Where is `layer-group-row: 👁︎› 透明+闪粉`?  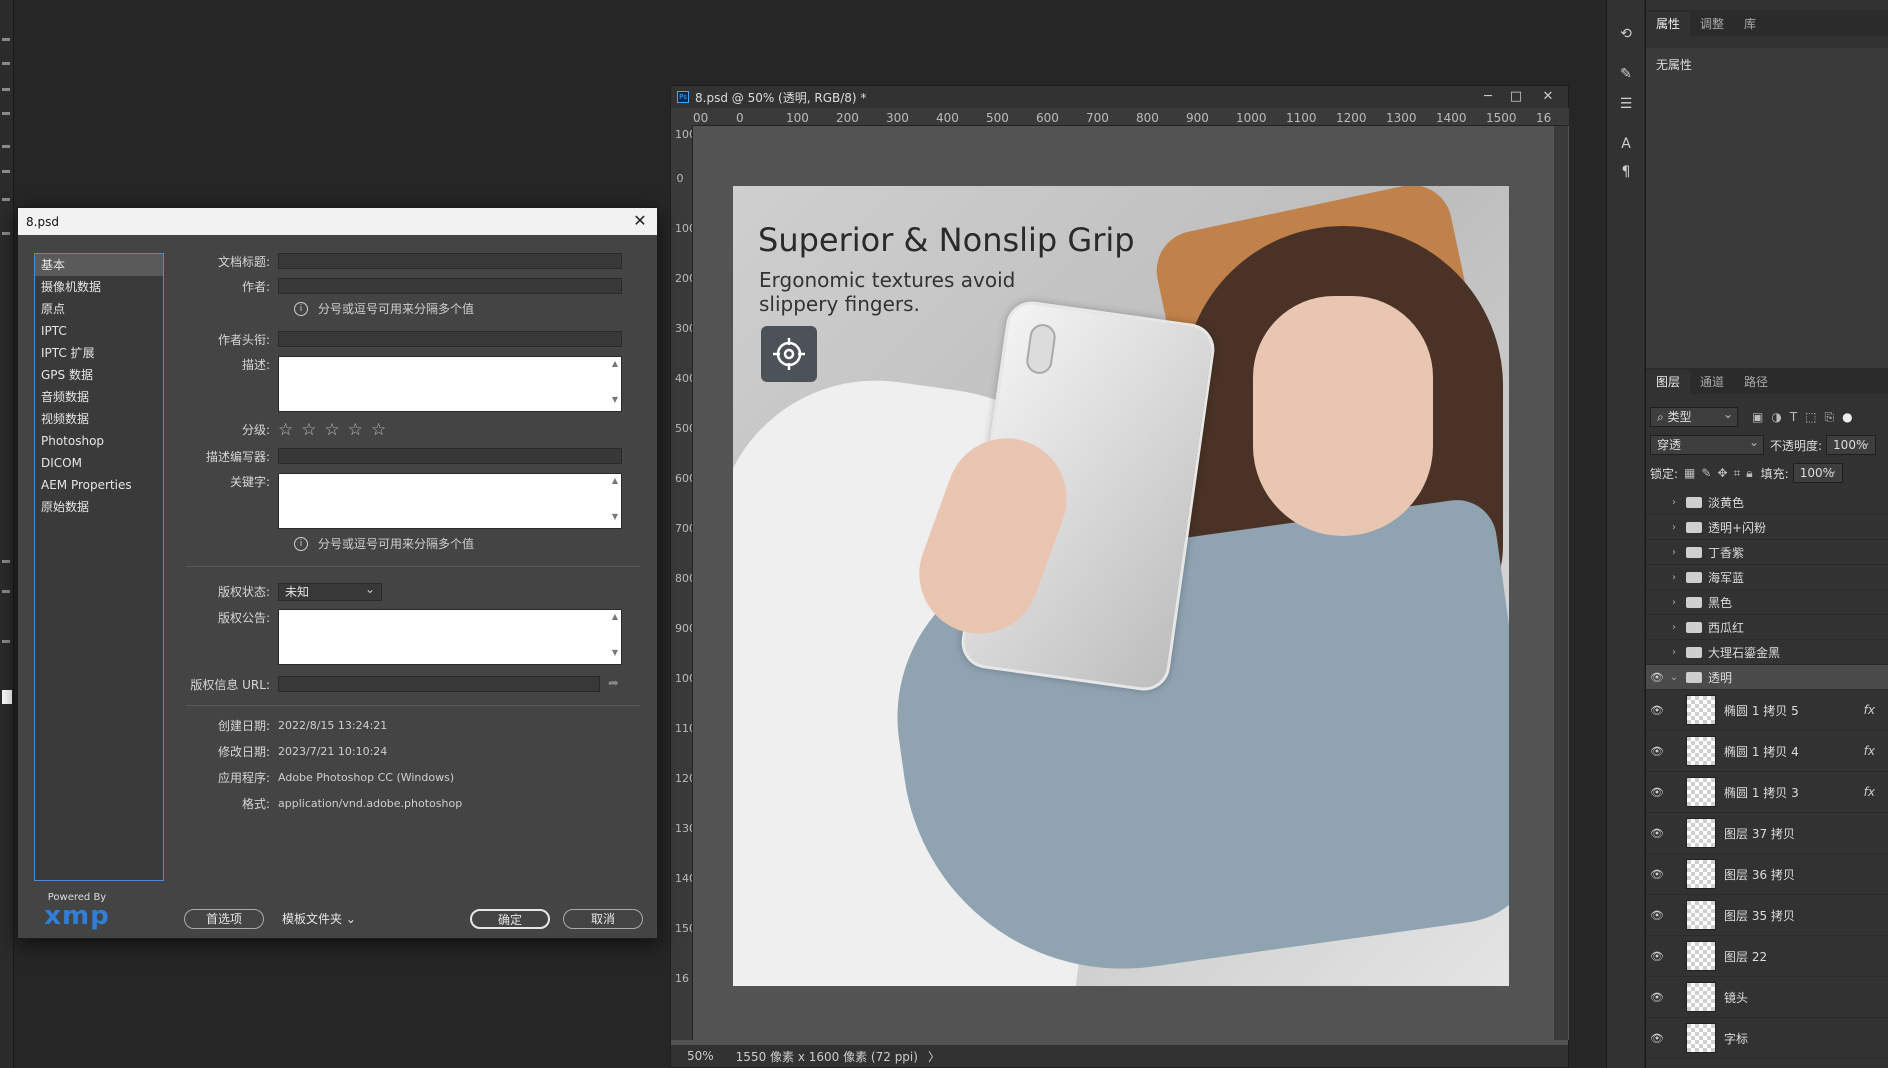 layer-group-row: 👁︎› 透明+闪粉 is located at coordinates (1767, 527).